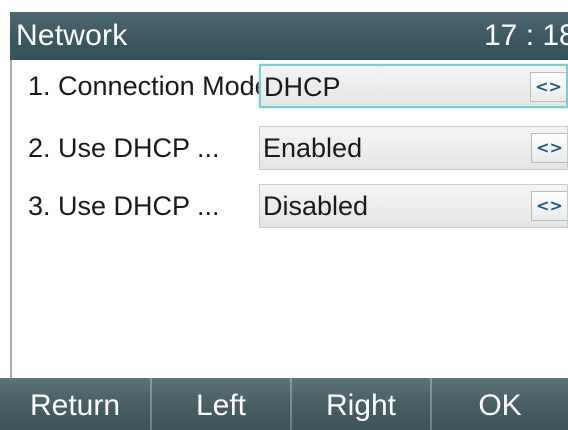 This screenshot has width=568, height=430. I want to click on return-softkey: Return, so click(75, 404).